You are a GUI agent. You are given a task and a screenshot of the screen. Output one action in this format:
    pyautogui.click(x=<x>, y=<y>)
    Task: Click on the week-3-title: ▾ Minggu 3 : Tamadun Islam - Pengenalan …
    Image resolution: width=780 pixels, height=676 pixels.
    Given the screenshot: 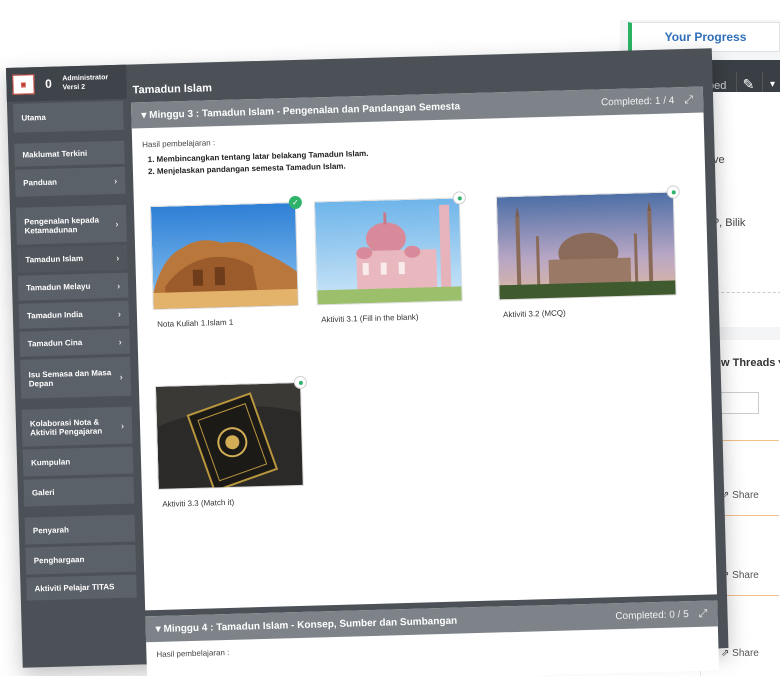 What is the action you would take?
    pyautogui.click(x=301, y=110)
    